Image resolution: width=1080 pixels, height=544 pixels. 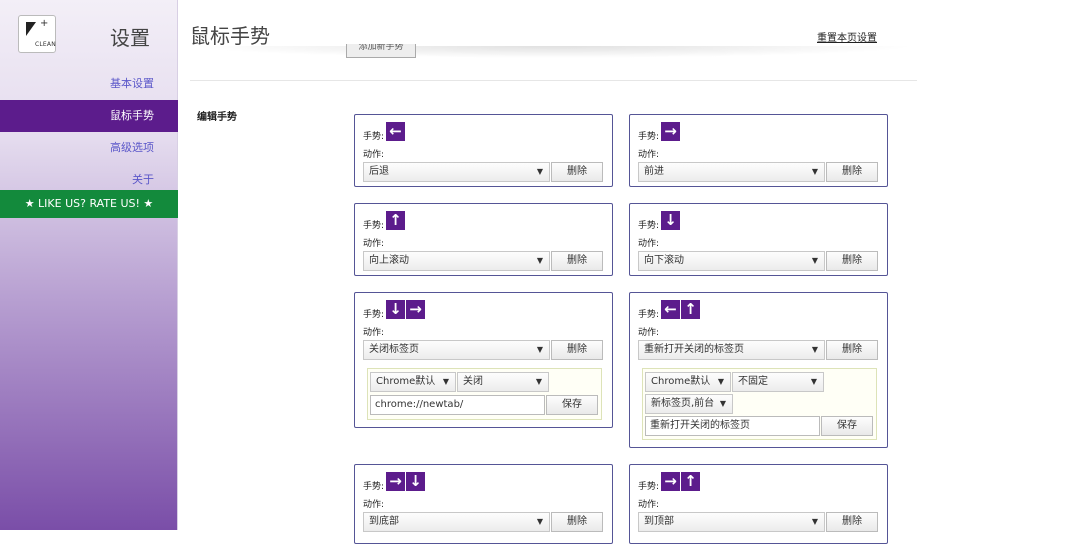 What do you see at coordinates (384, 521) in the screenshot?
I see `action-value: 到底部` at bounding box center [384, 521].